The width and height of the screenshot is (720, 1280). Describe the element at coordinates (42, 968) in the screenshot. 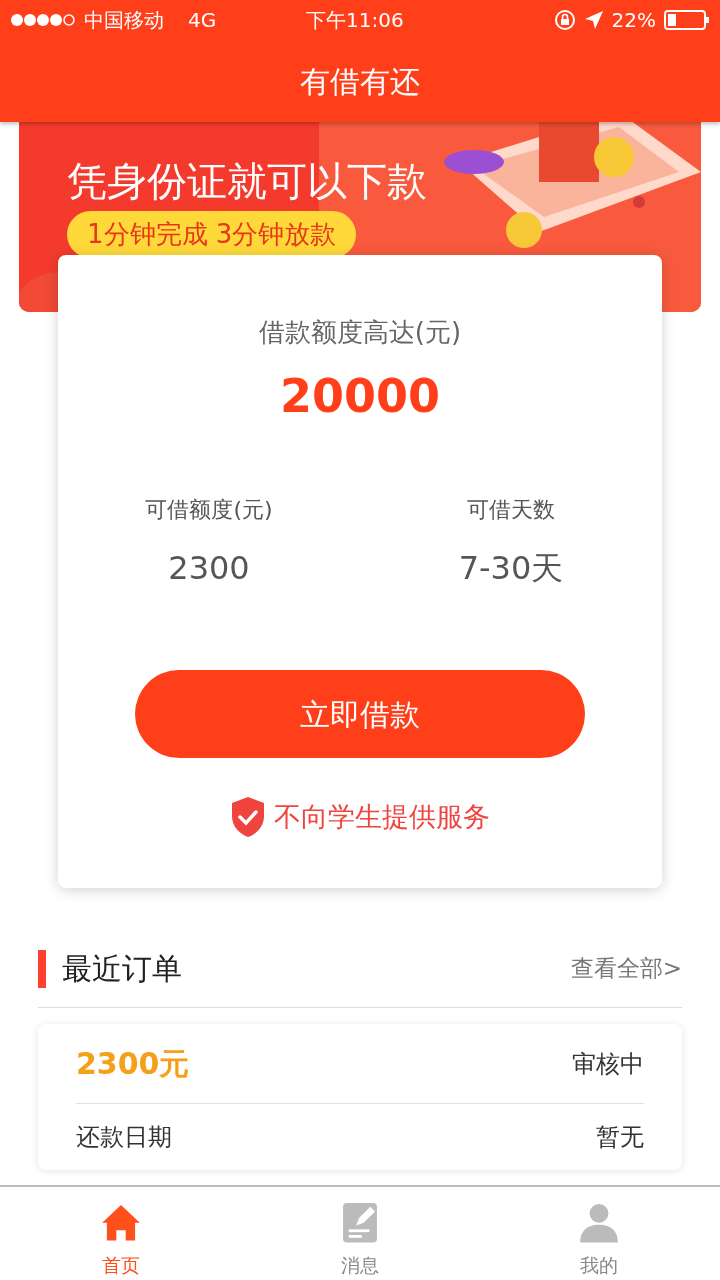

I see `section-marker` at that location.